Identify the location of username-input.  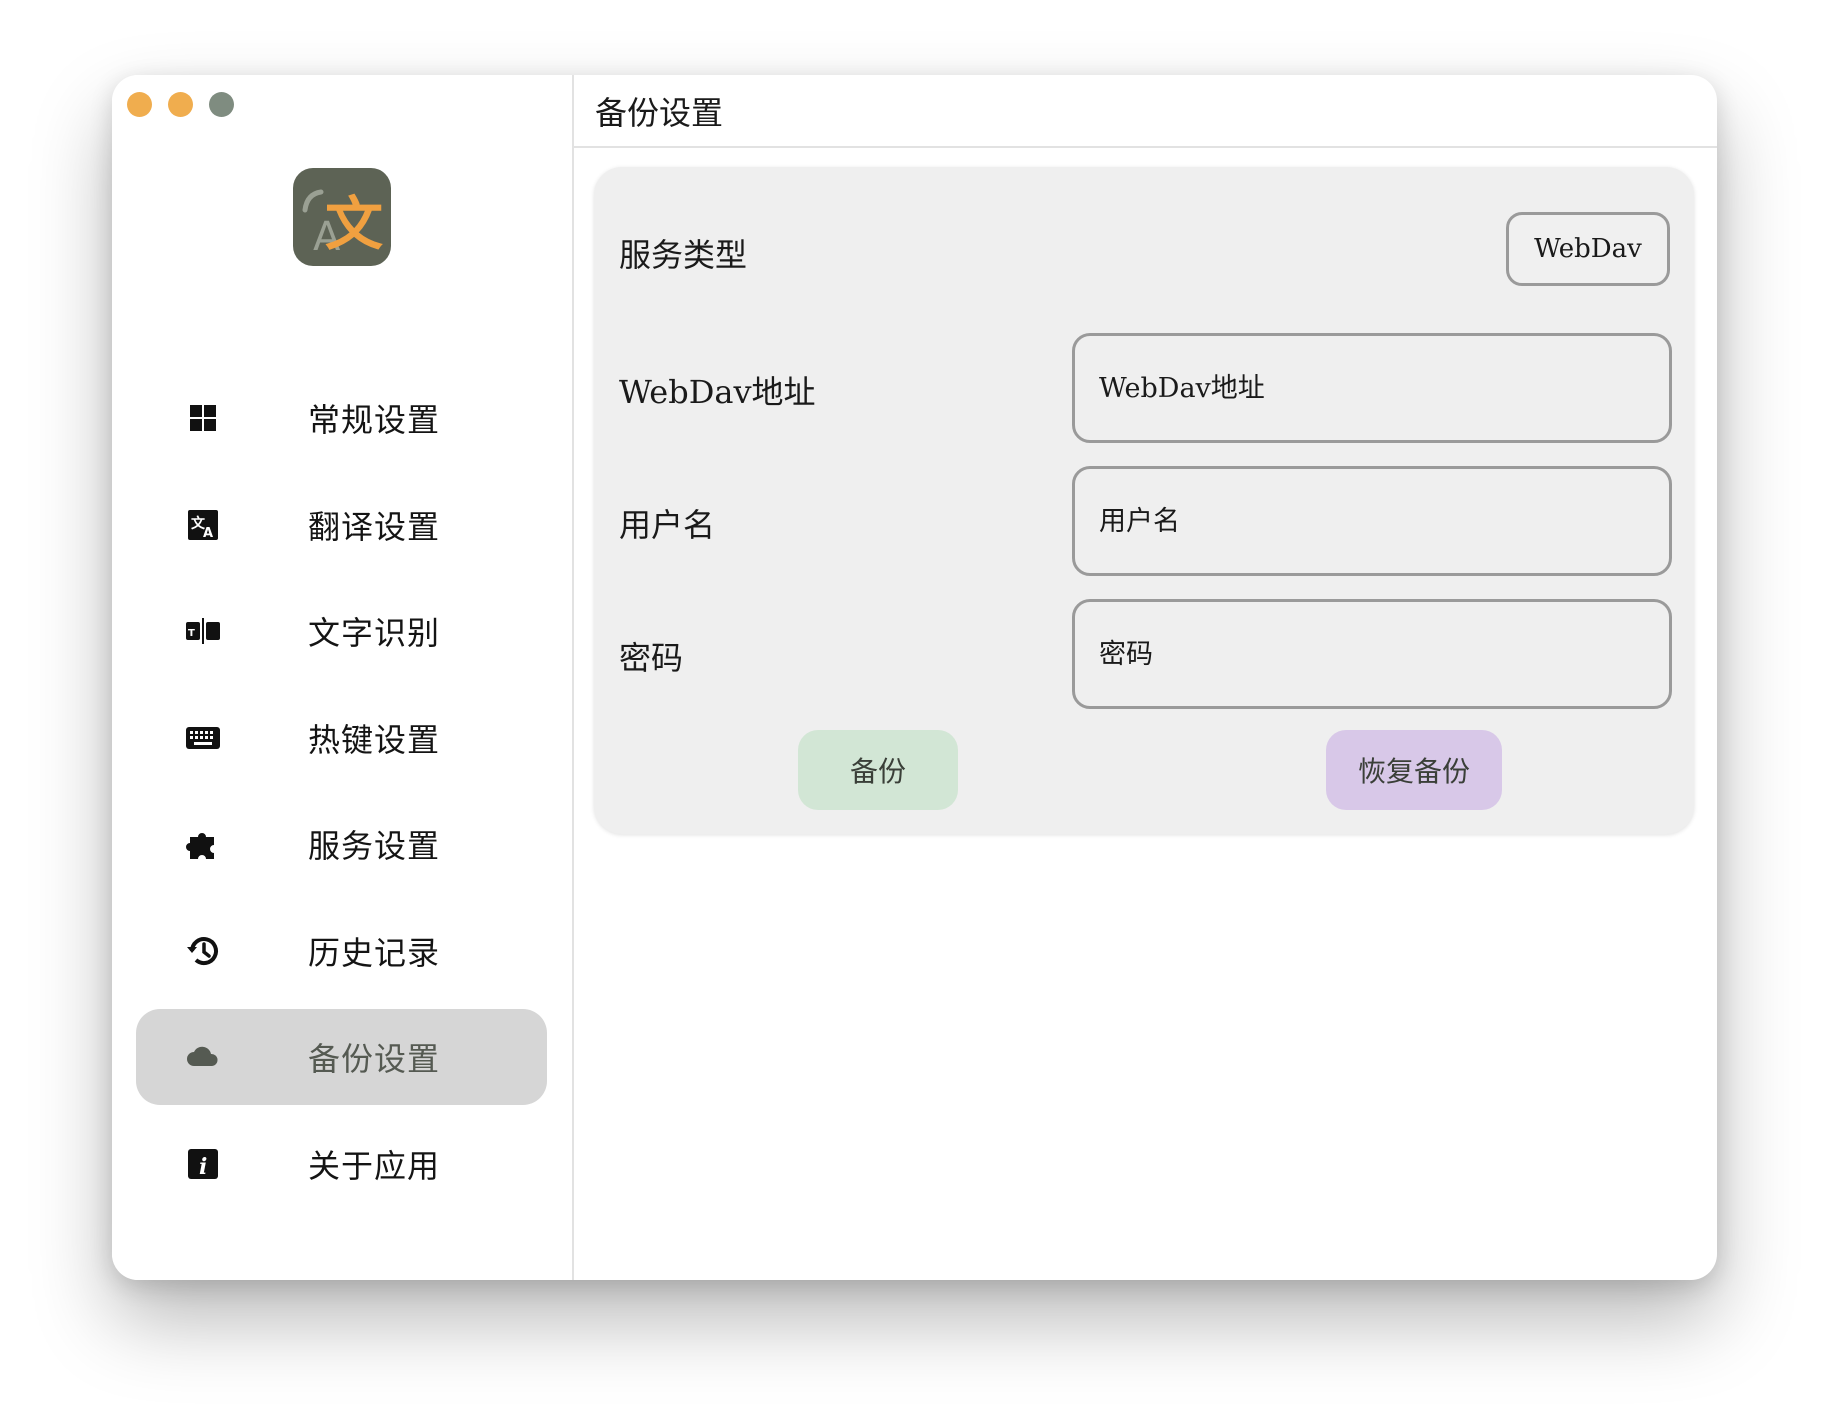
(1372, 521).